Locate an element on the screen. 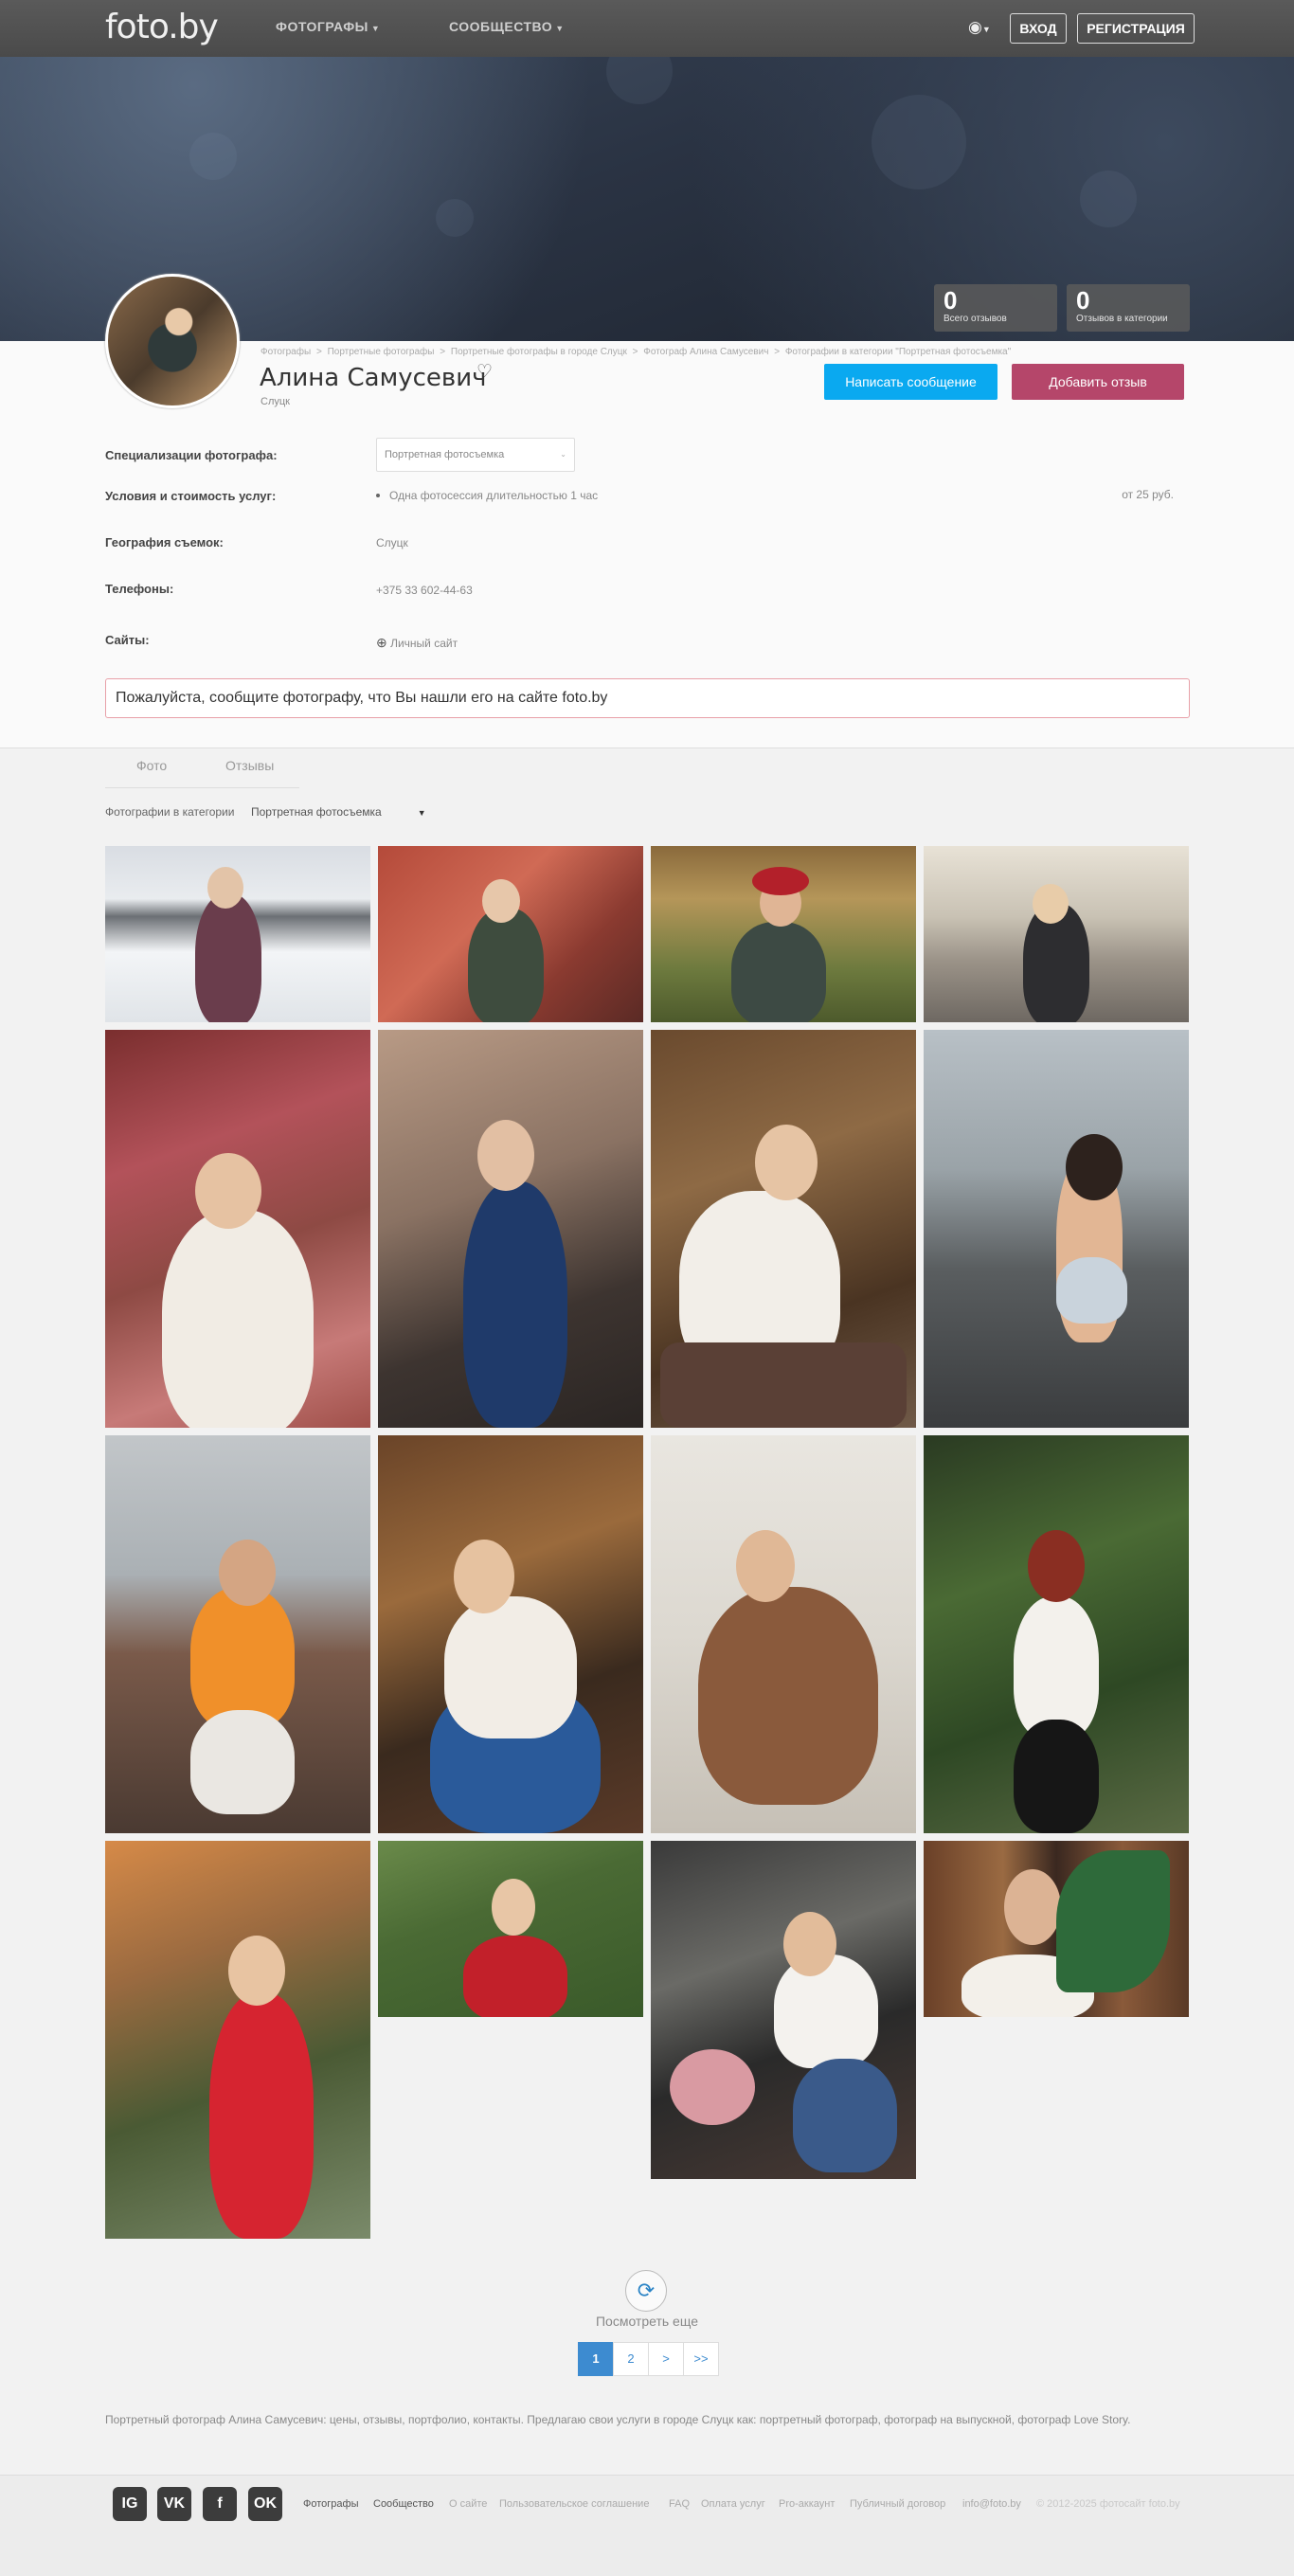 The width and height of the screenshot is (1294, 2576). facebook-icon: f is located at coordinates (220, 2504).